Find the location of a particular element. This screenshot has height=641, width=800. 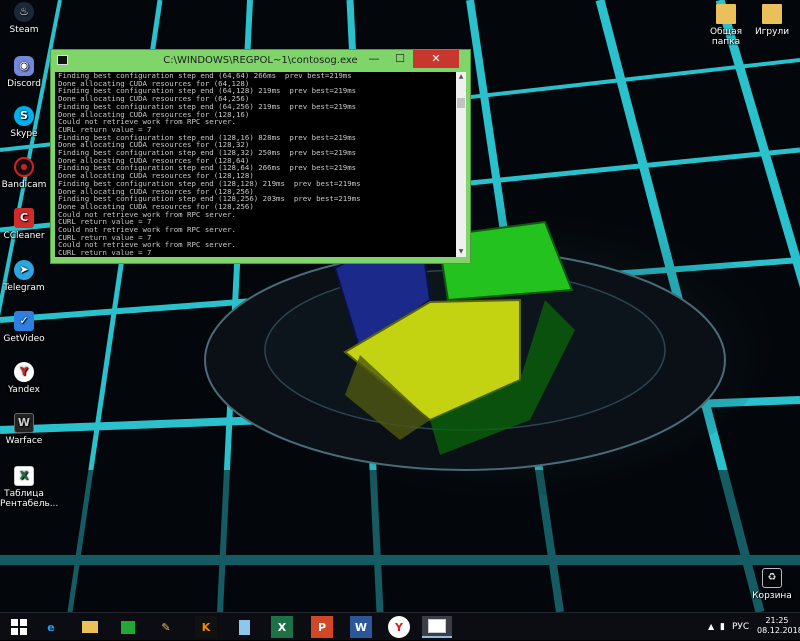

discord-icon: ◉ is located at coordinates (24, 66).